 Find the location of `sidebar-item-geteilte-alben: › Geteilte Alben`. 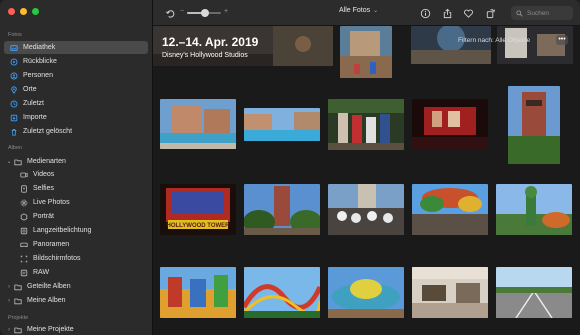

sidebar-item-geteilte-alben: › Geteilte Alben is located at coordinates (76, 286).